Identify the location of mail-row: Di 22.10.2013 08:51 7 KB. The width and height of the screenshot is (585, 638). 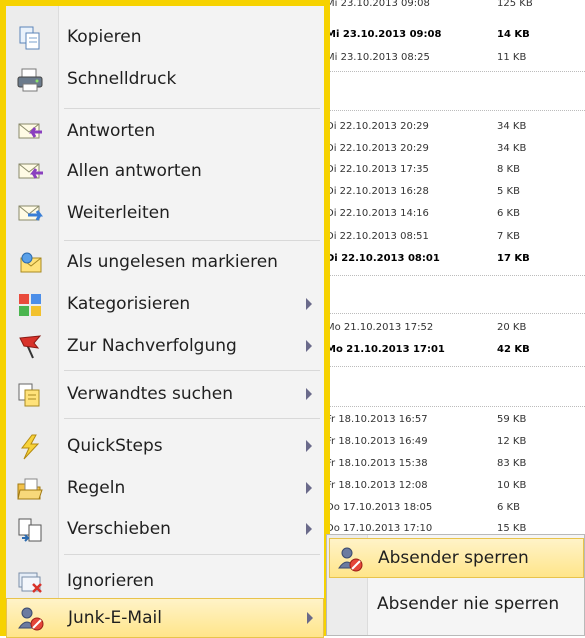
(452, 238).